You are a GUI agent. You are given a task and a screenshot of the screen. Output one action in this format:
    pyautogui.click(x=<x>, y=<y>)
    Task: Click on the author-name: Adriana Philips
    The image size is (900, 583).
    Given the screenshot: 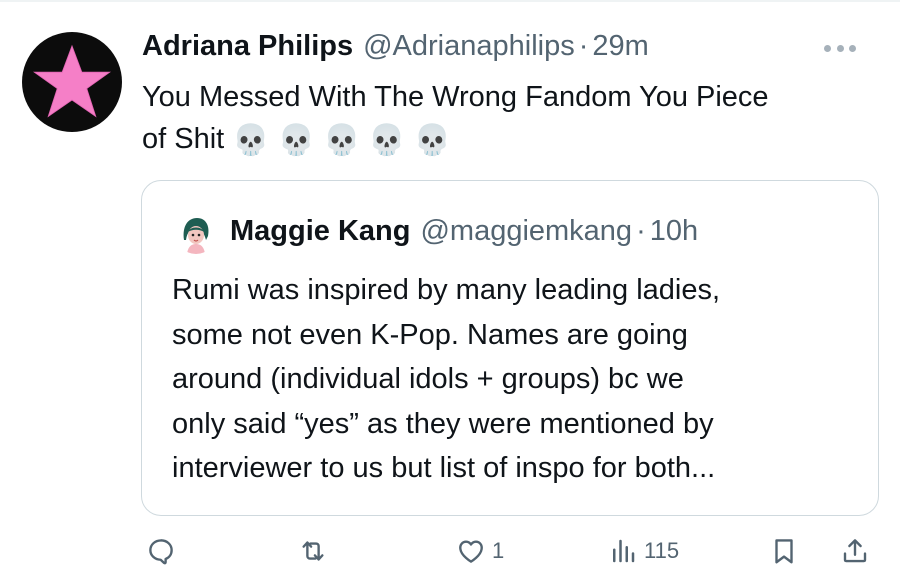 What is the action you would take?
    pyautogui.click(x=247, y=46)
    